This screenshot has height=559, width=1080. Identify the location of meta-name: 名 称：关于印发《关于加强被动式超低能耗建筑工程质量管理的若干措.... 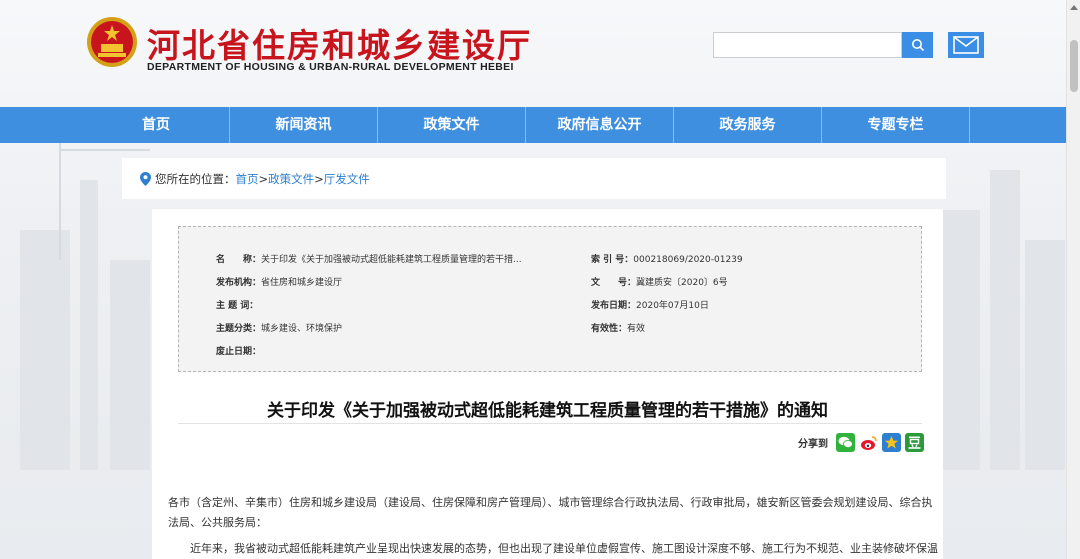
(369, 258).